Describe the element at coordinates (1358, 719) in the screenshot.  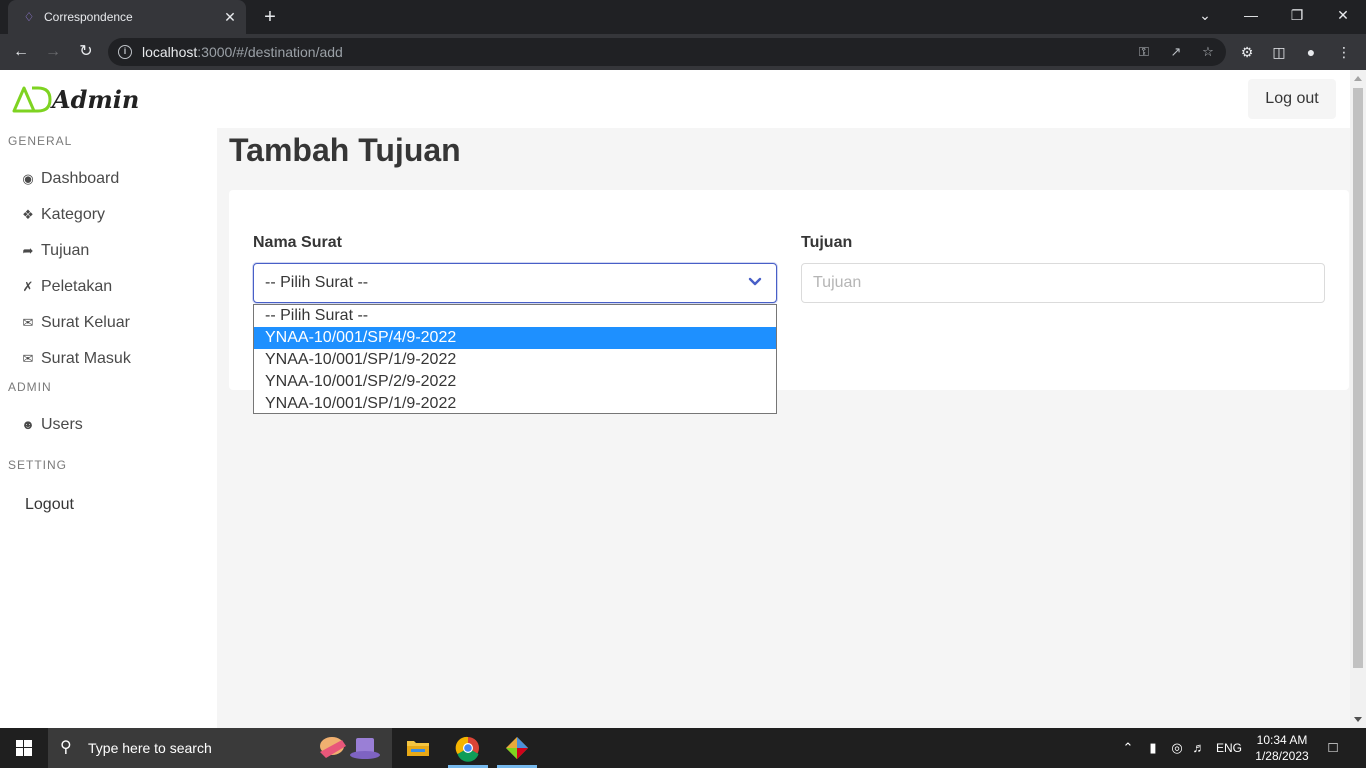
I see `scroll-down-arrow-icon` at that location.